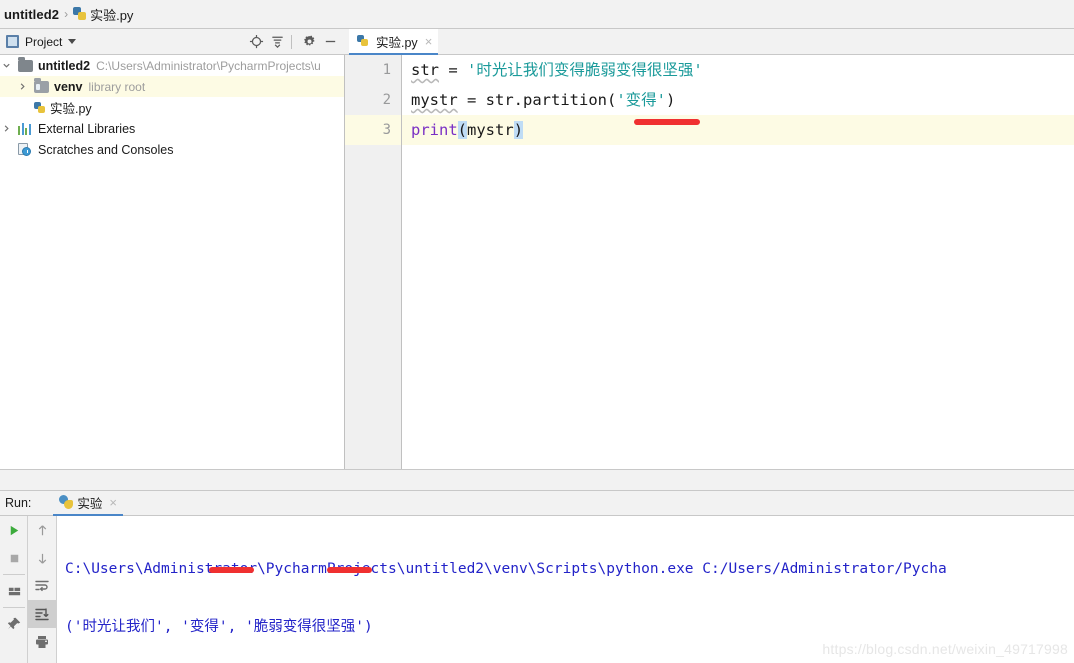 The width and height of the screenshot is (1074, 663). What do you see at coordinates (537, 100) in the screenshot?
I see `code-token: = str.partition(` at bounding box center [537, 100].